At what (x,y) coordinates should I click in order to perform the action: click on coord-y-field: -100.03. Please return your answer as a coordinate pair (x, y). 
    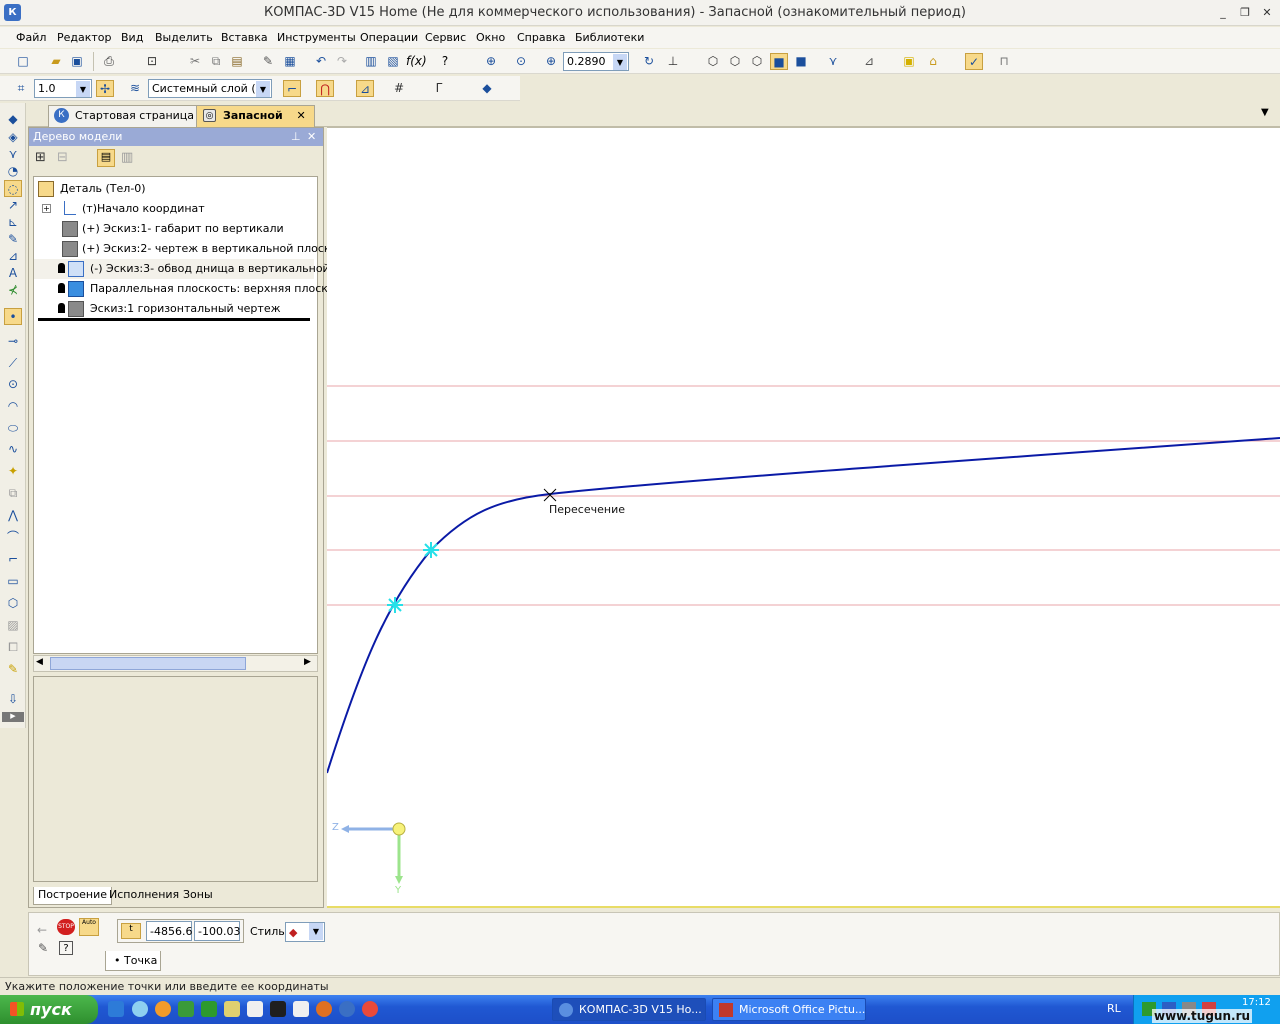
    Looking at the image, I should click on (217, 931).